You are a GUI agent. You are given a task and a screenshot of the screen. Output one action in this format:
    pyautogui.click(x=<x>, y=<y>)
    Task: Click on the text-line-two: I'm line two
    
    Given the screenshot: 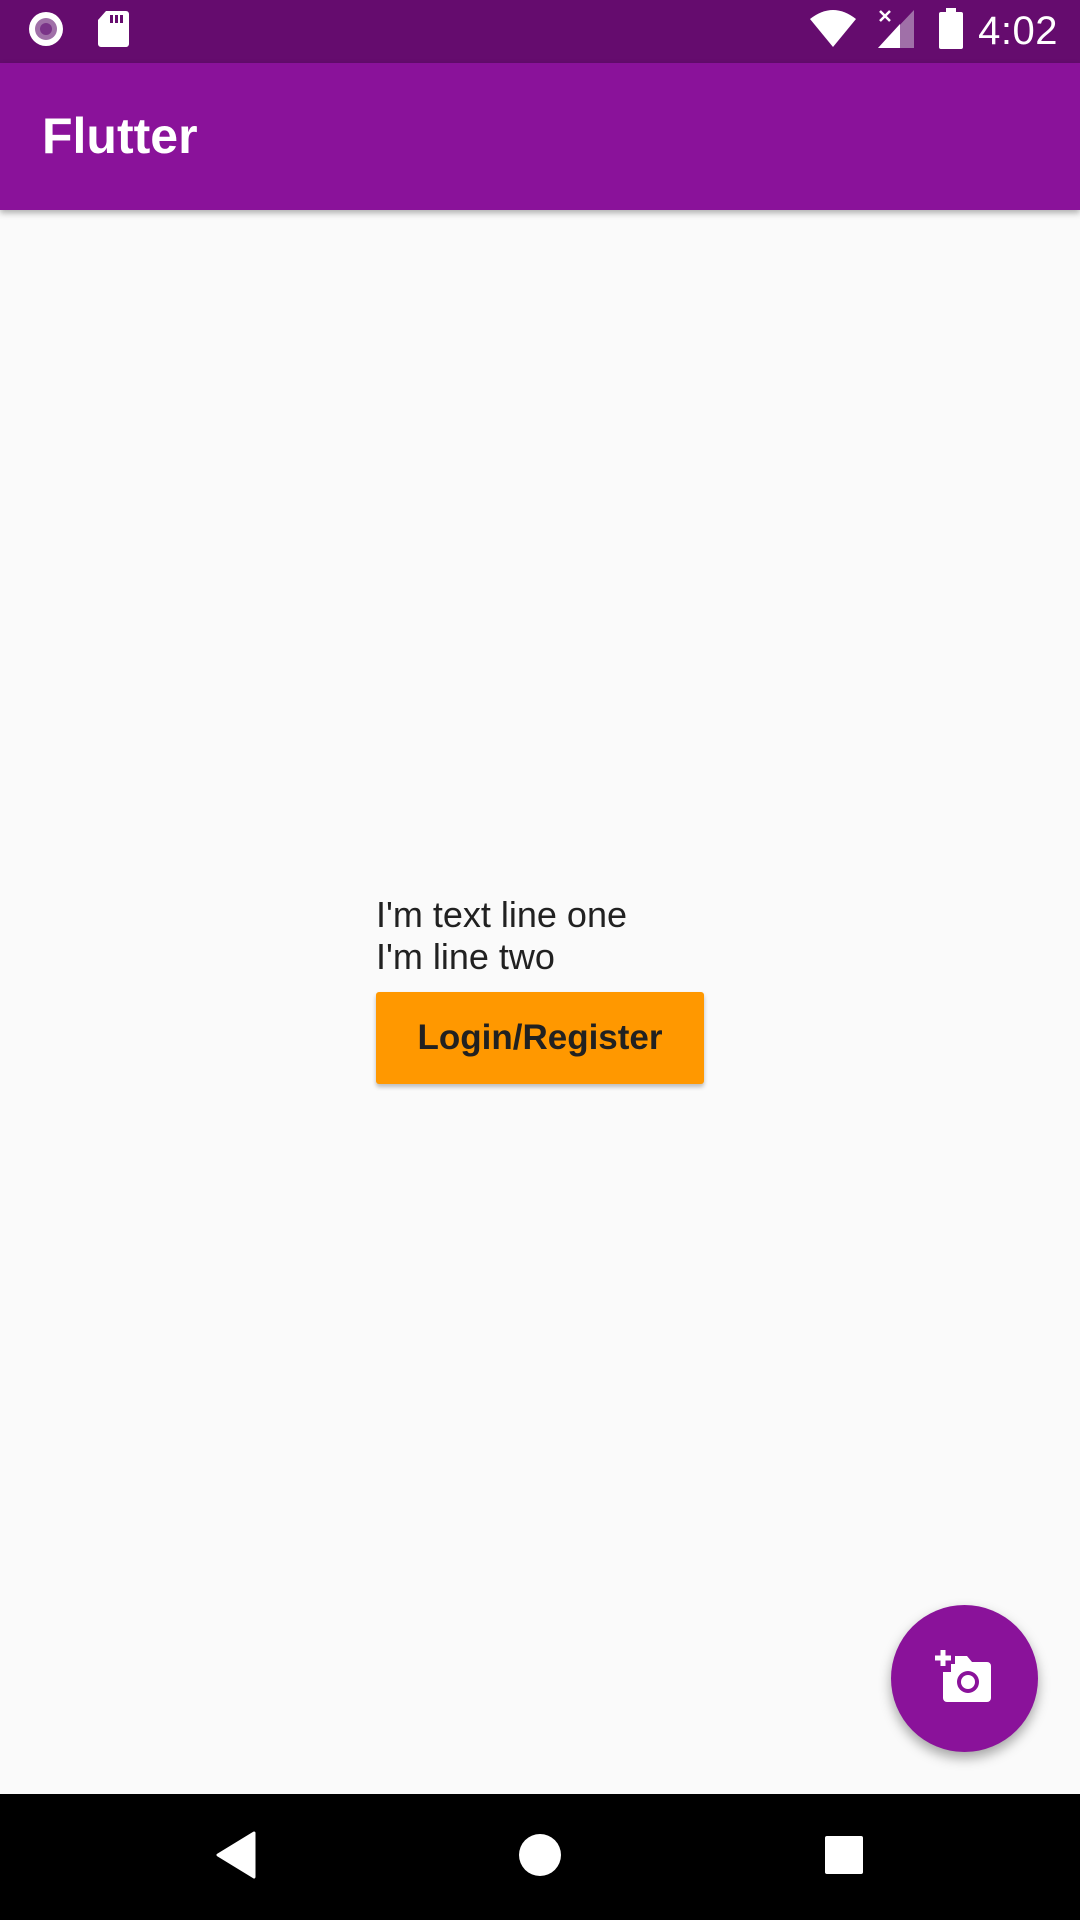 What is the action you would take?
    pyautogui.click(x=465, y=956)
    